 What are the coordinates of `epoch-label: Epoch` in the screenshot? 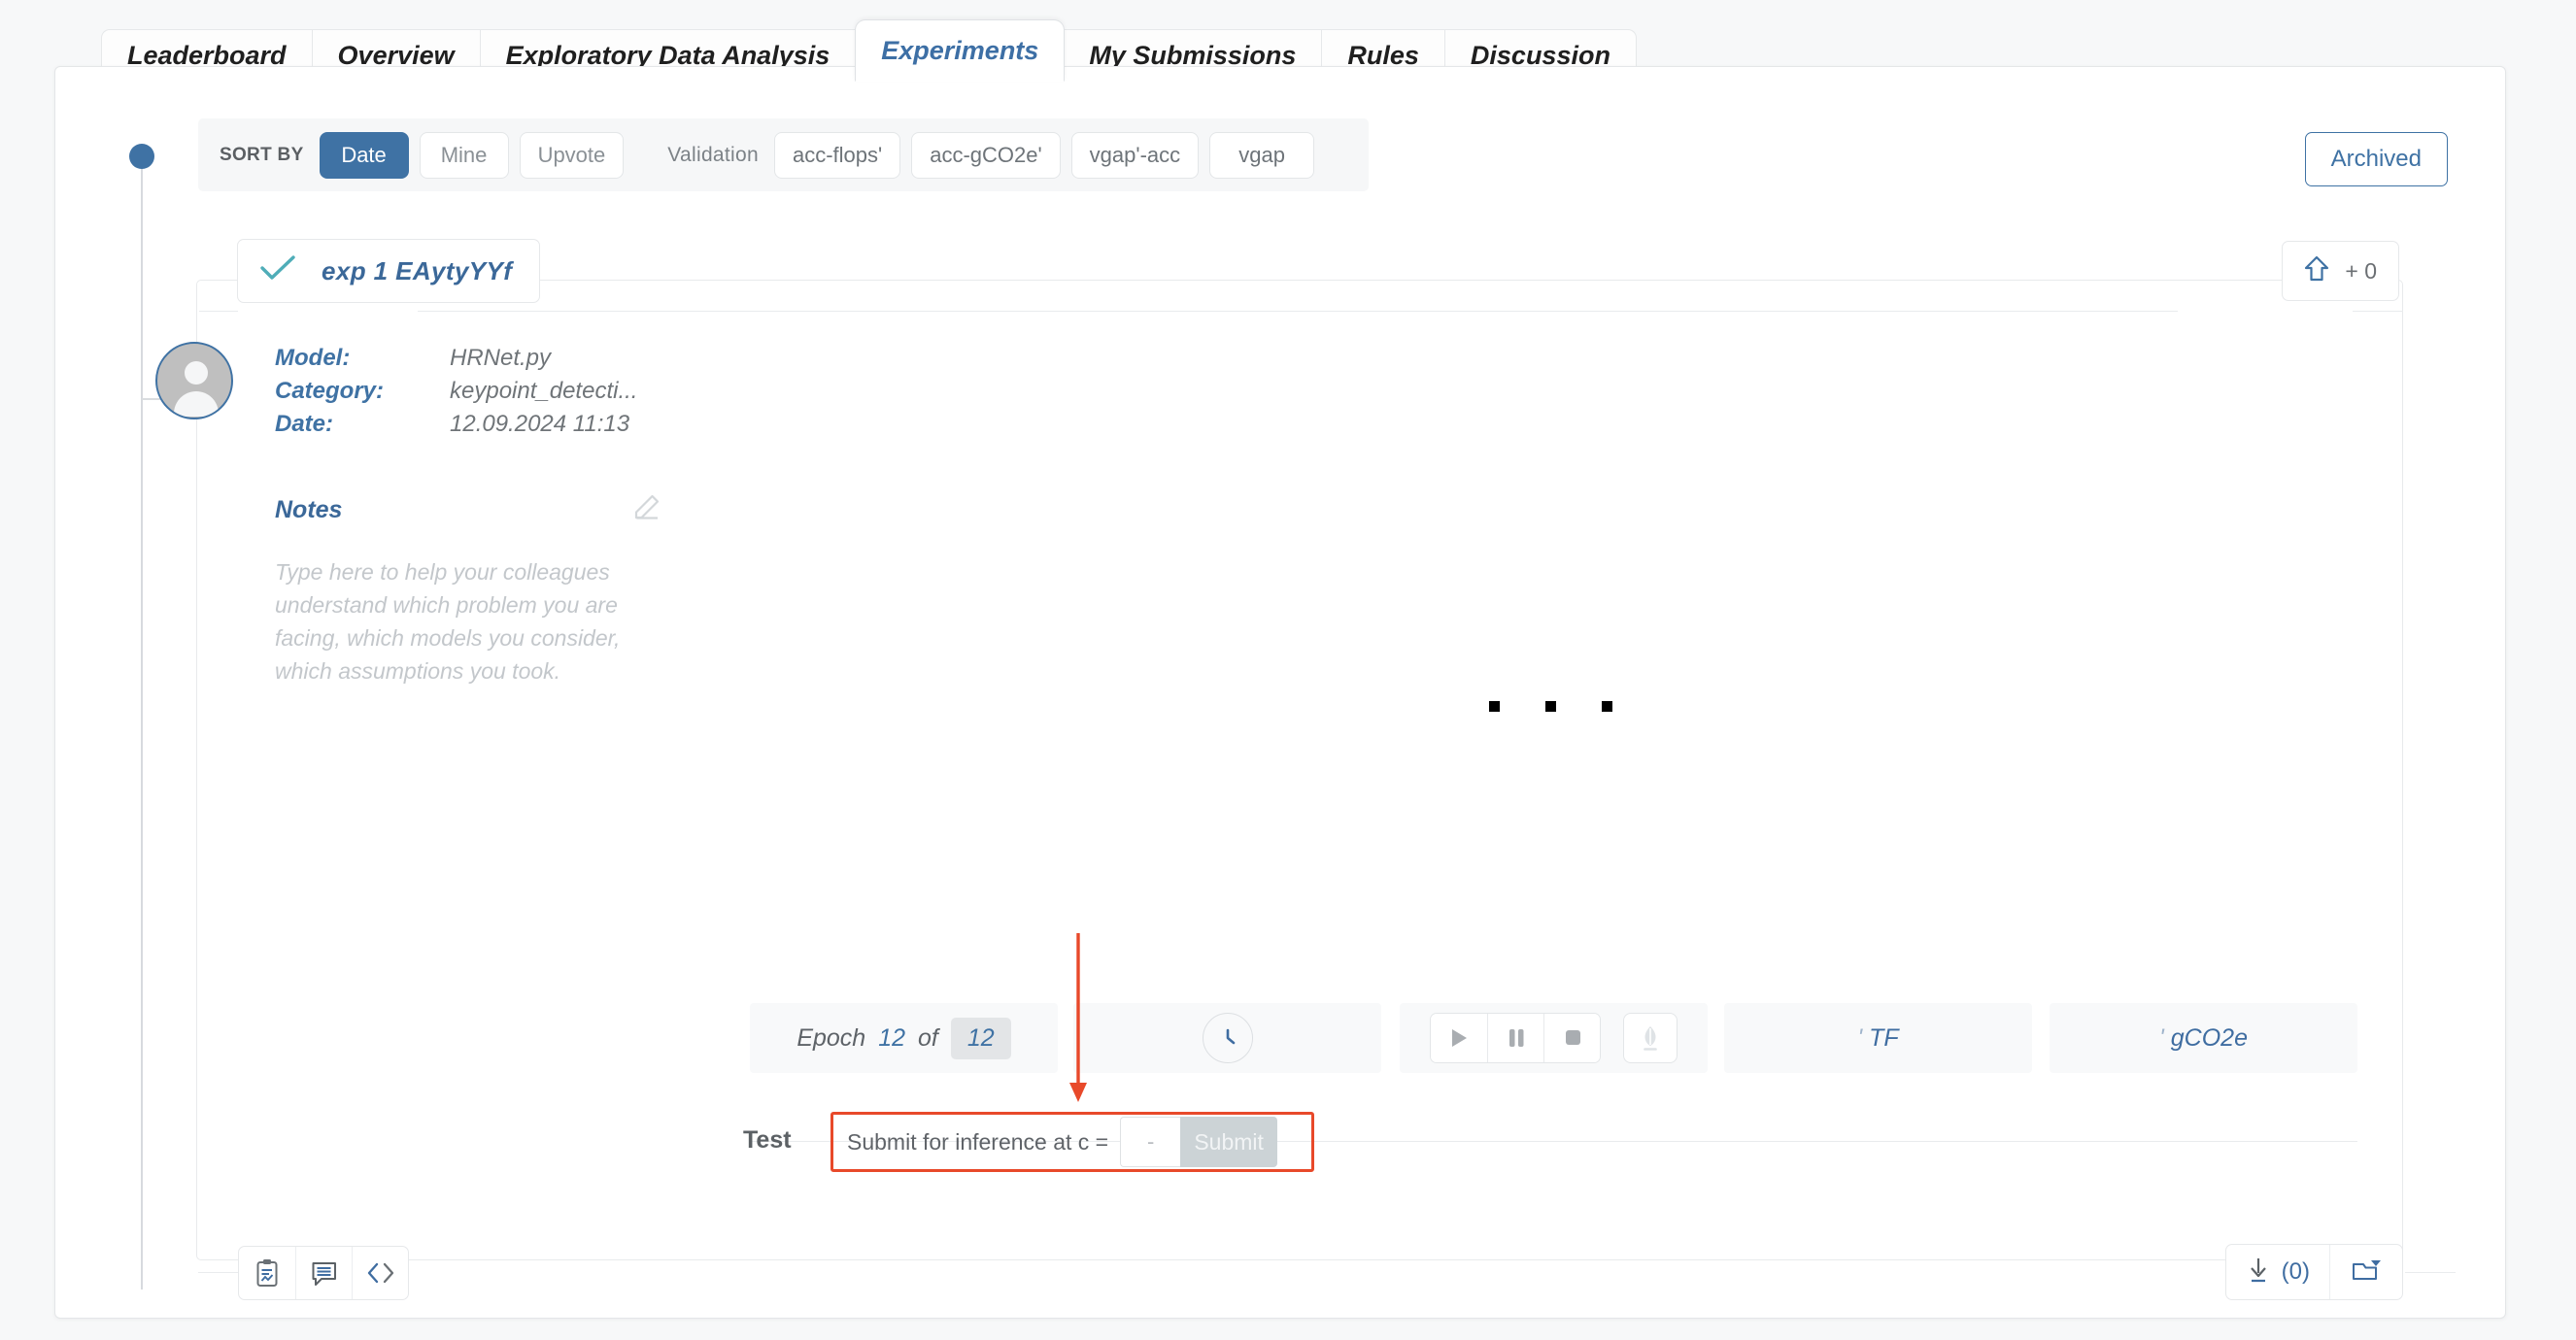 It's located at (831, 1038).